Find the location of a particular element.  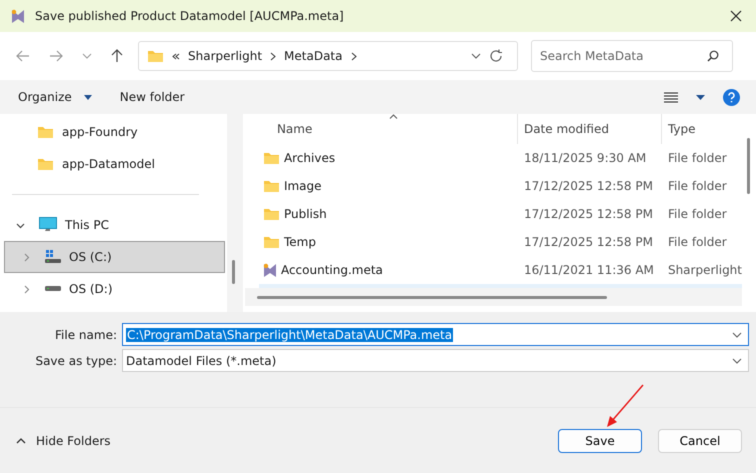

column-header: Name is located at coordinates (380, 129).